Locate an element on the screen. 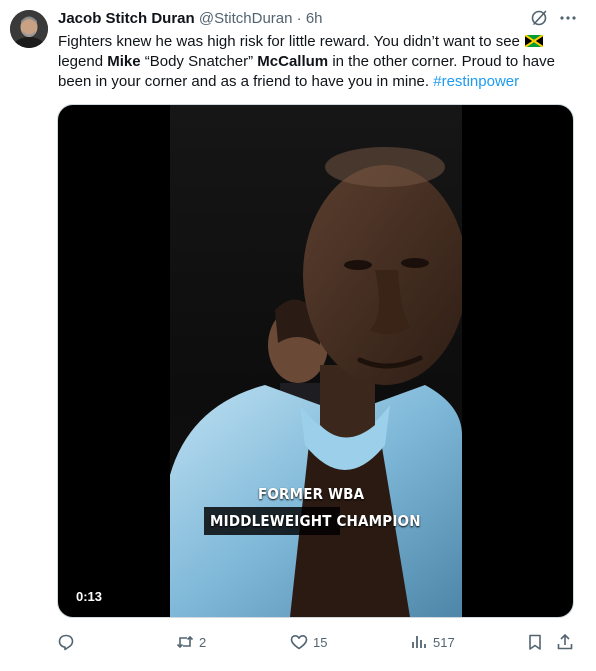  action-bar: 2 15 517 is located at coordinates (298, 642).